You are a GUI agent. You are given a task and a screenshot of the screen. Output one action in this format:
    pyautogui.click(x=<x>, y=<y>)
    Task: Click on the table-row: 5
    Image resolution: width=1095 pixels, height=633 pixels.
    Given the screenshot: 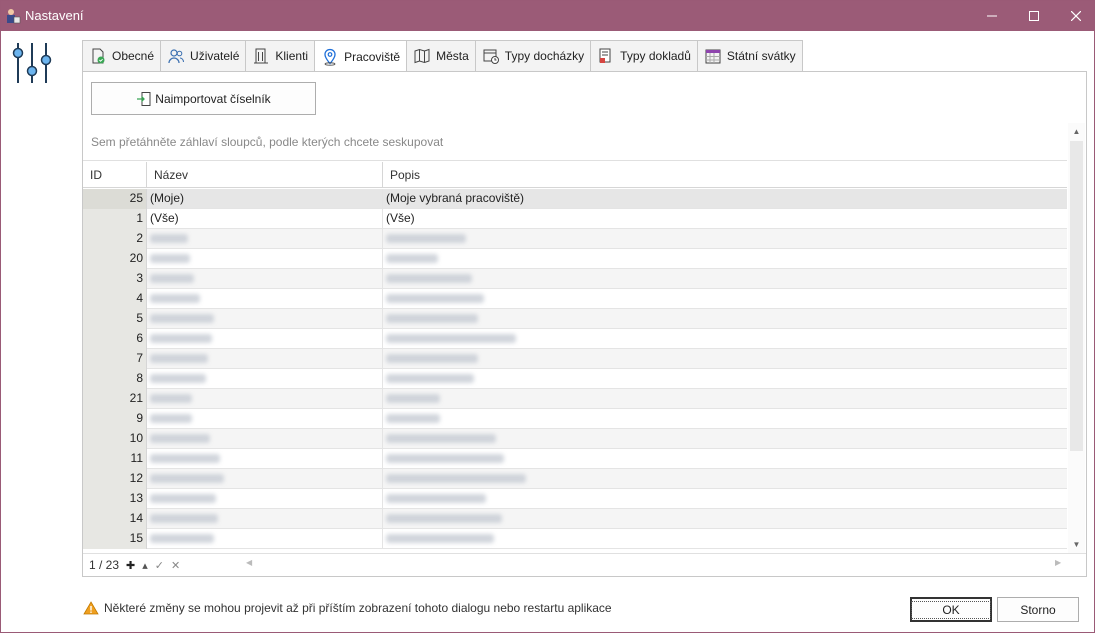 What is the action you would take?
    pyautogui.click(x=575, y=319)
    